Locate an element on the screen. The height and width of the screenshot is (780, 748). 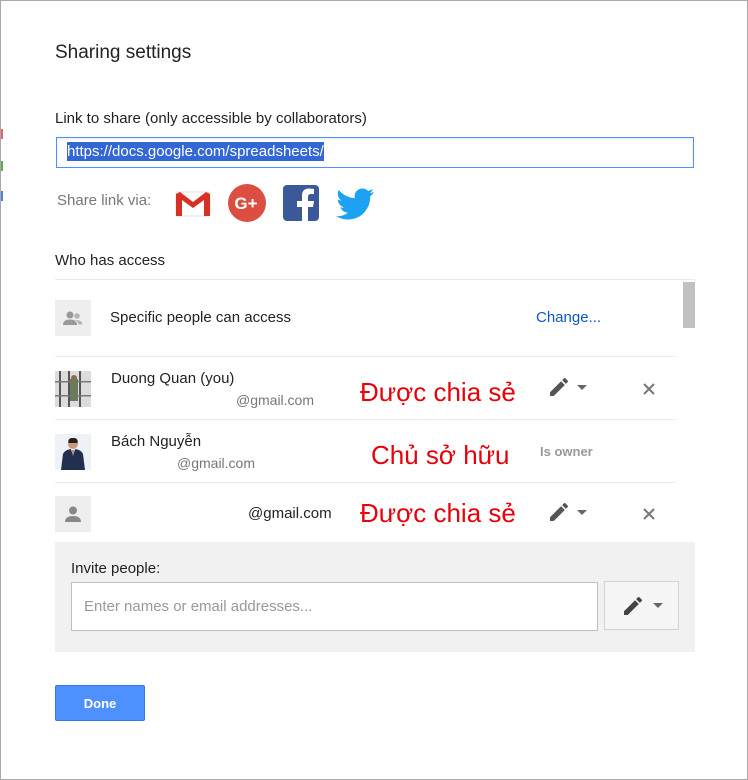
gmail-share-button is located at coordinates (193, 203).